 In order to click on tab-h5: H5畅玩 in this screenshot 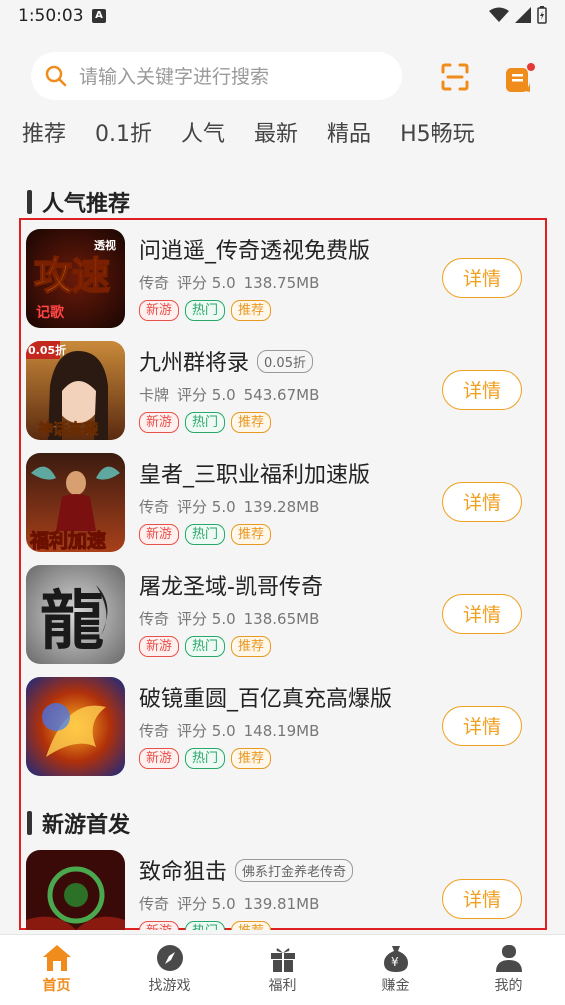, I will do `click(437, 132)`.